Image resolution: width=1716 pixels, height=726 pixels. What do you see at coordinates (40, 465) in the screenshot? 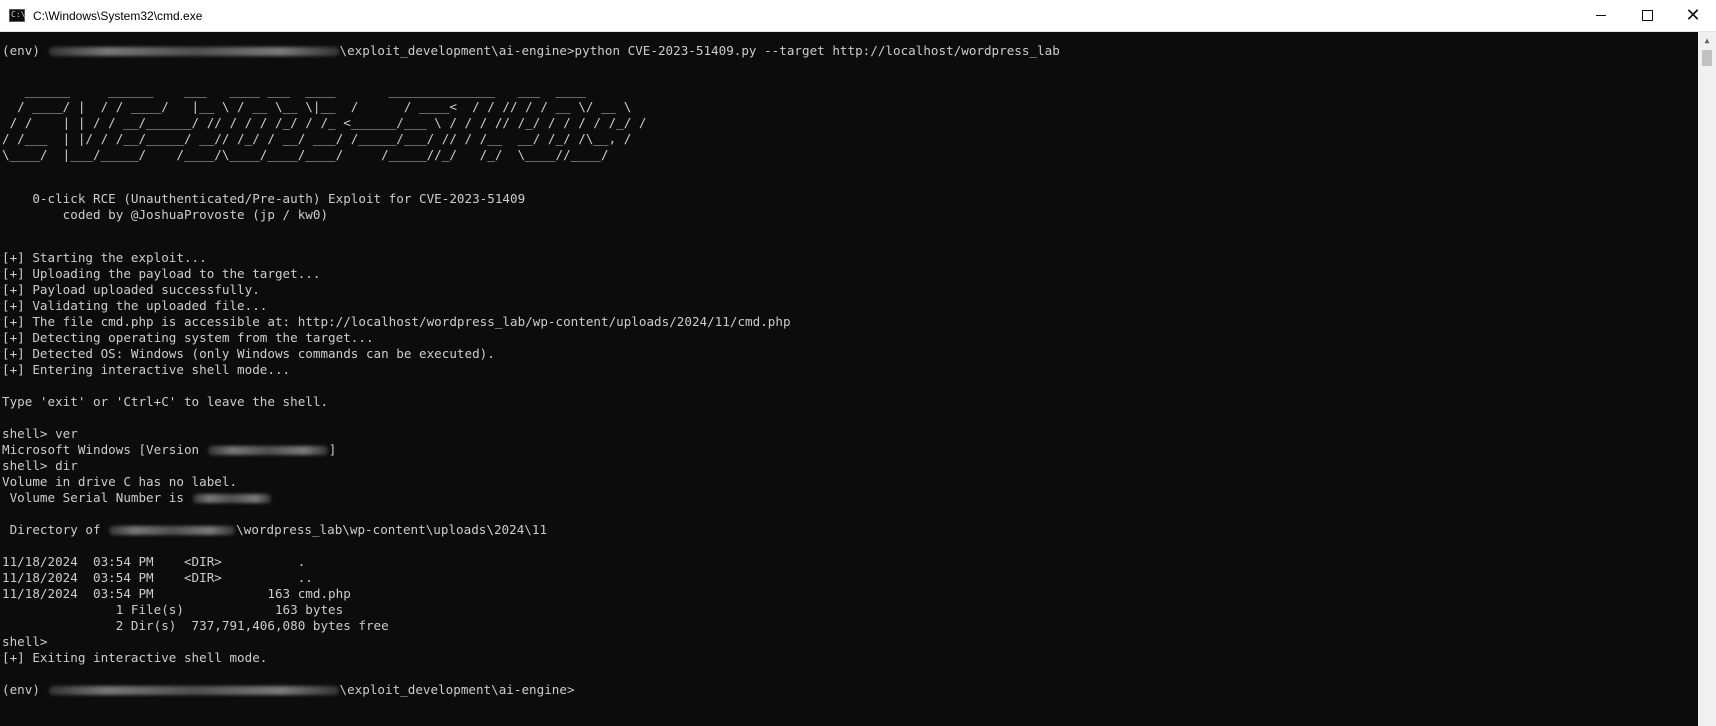
I see `shell-command: shell> dir` at bounding box center [40, 465].